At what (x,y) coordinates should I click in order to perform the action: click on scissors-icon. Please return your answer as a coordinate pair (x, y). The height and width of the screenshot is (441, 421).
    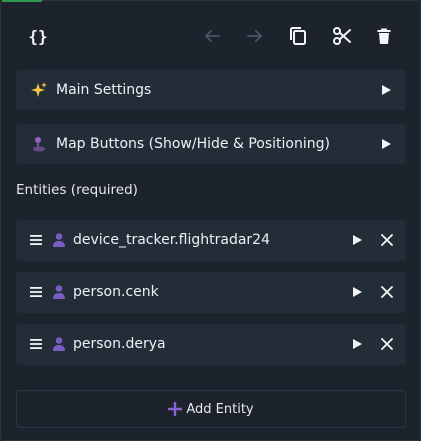
    Looking at the image, I should click on (342, 36).